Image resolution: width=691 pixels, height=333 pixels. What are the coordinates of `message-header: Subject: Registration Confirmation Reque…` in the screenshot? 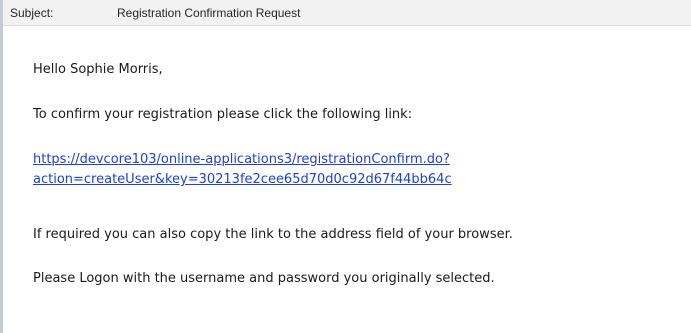 It's located at (347, 13).